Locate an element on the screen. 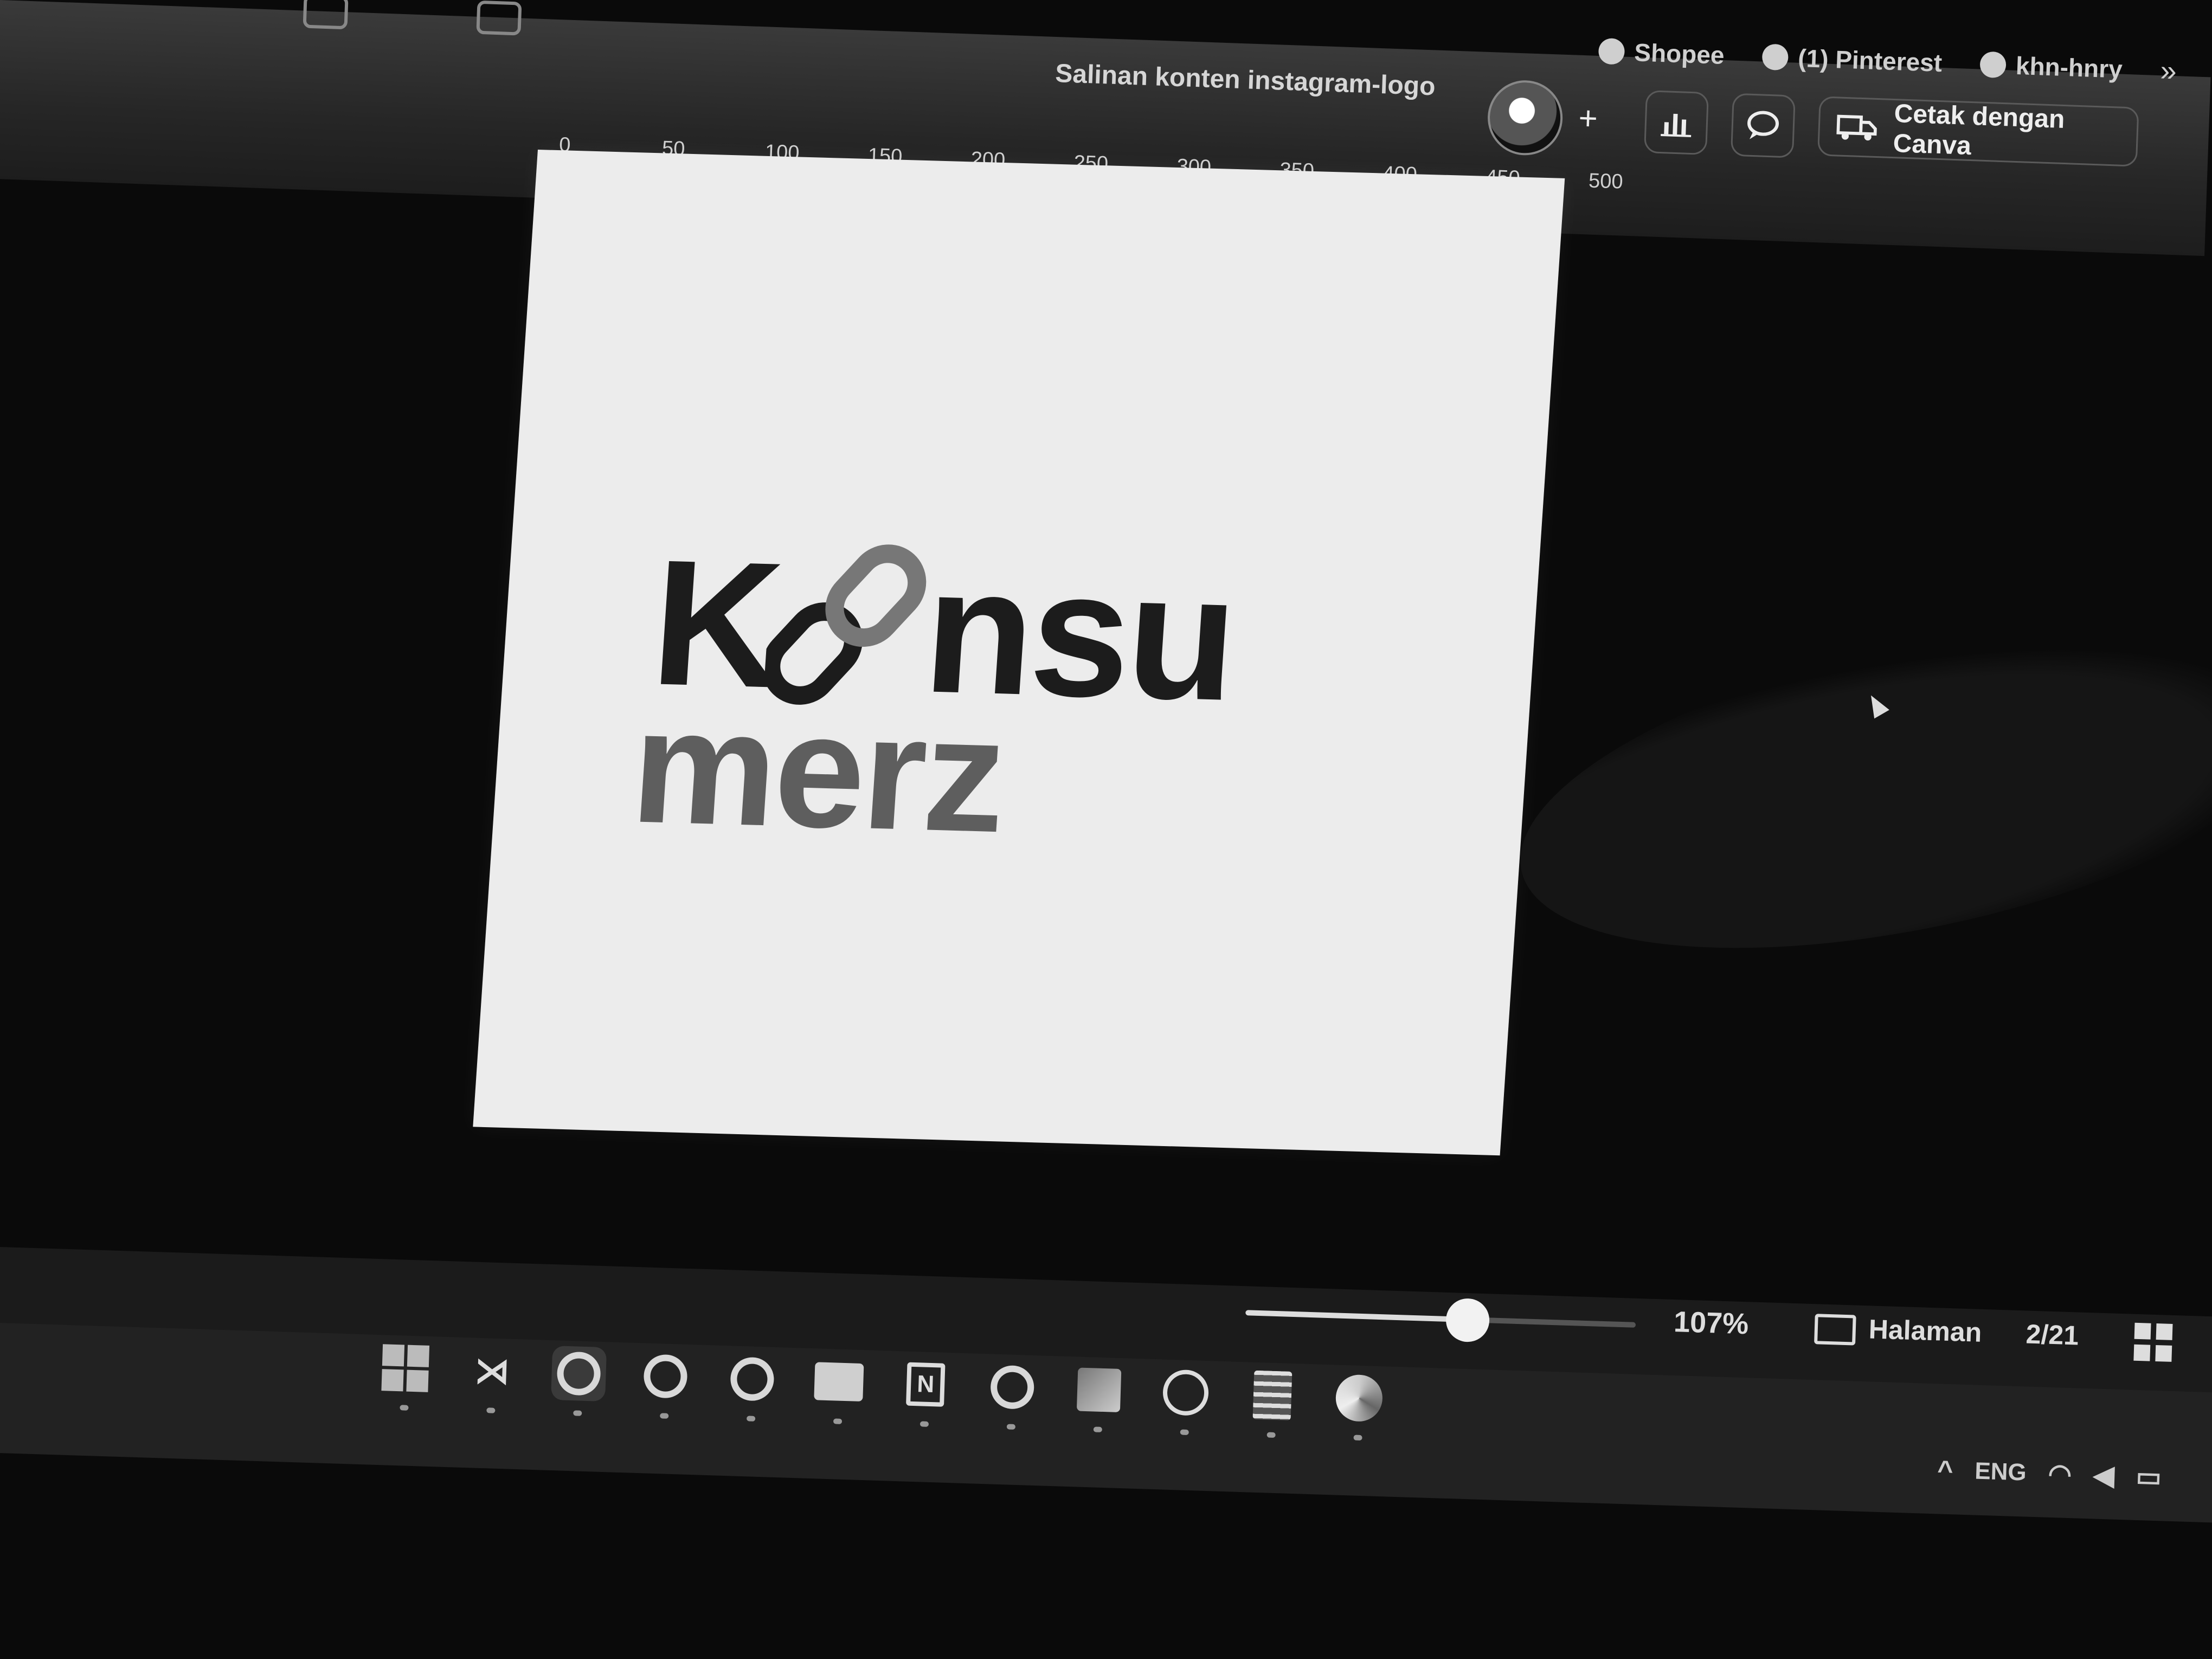 This screenshot has width=2212, height=1659. bar-chart-icon is located at coordinates (1676, 125).